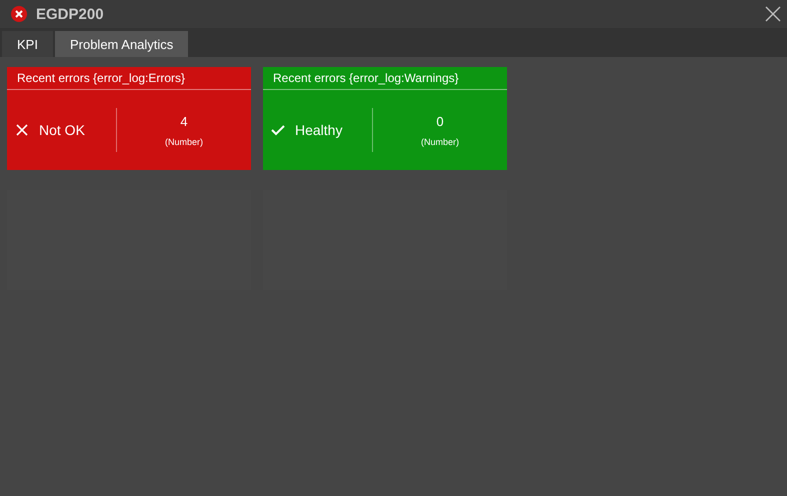  What do you see at coordinates (19, 14) in the screenshot?
I see `app-logo-icon` at bounding box center [19, 14].